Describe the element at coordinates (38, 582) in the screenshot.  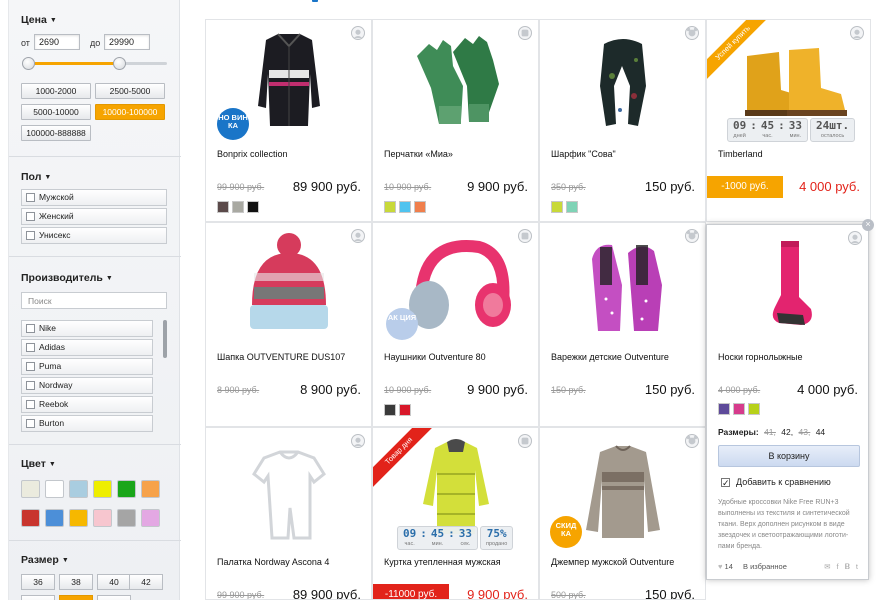
I see `size-option: 36` at that location.